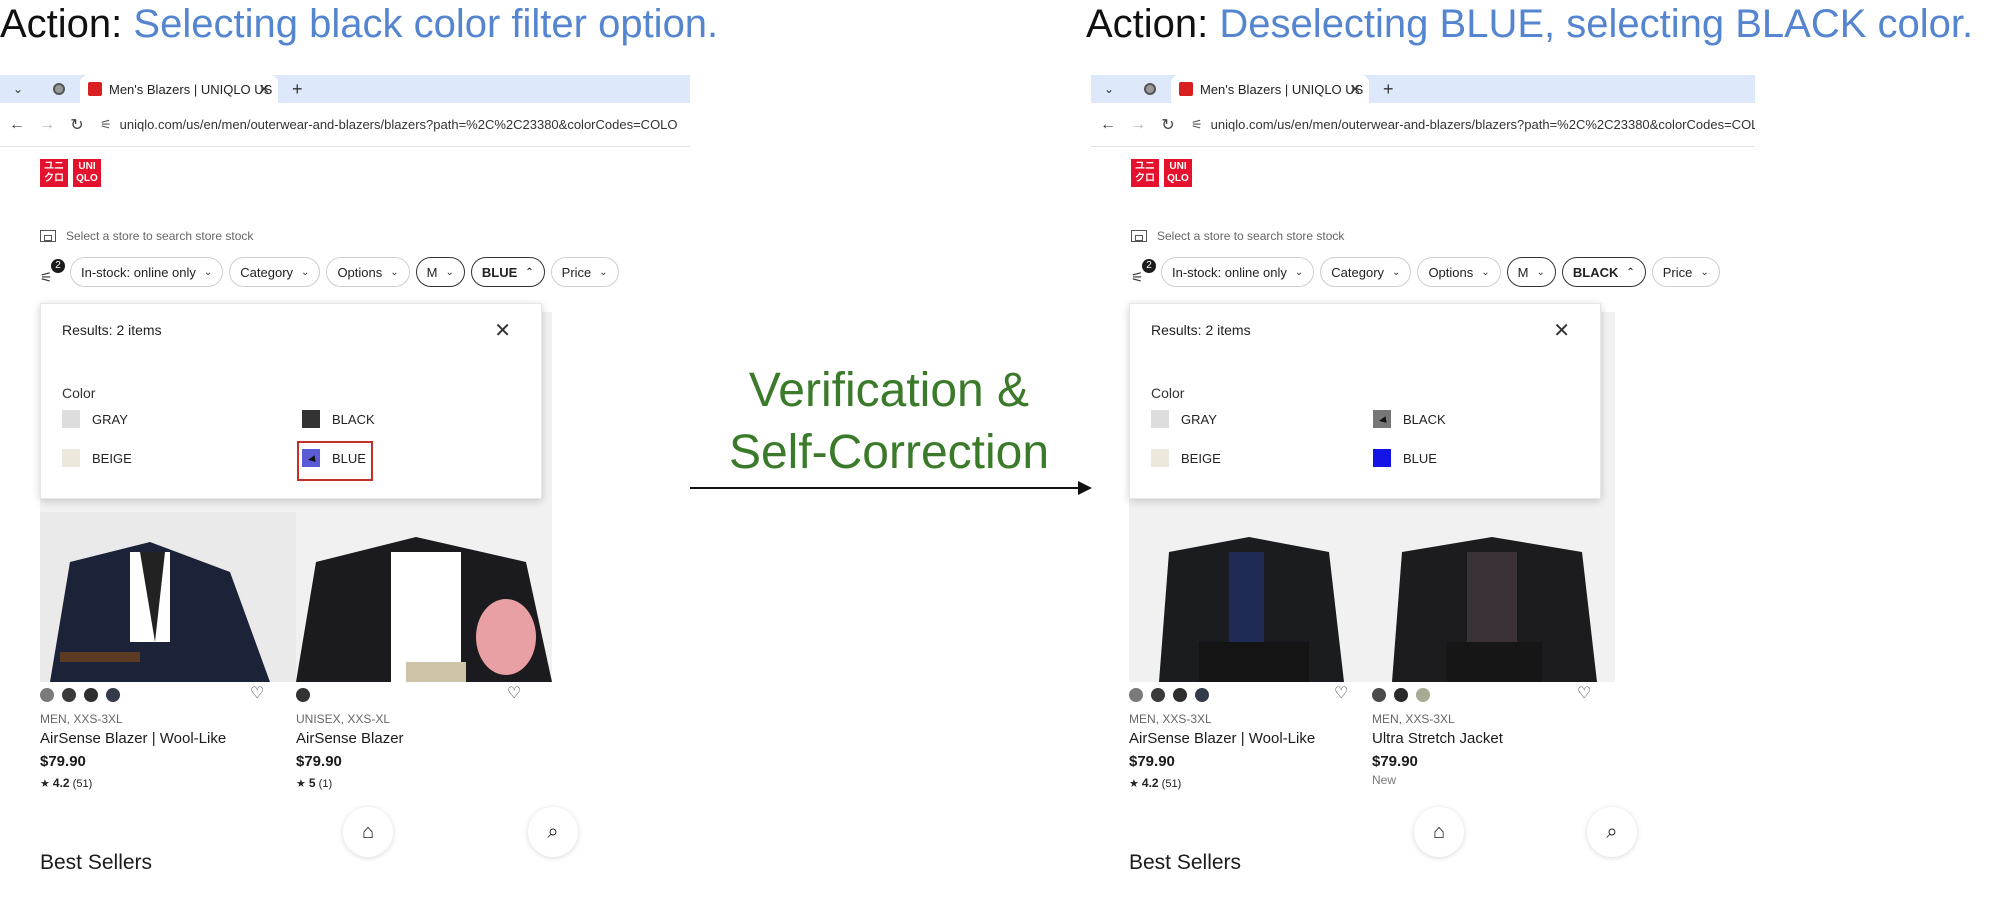 The image size is (2000, 908). What do you see at coordinates (889, 452) in the screenshot?
I see `middle-line-2: Self-Correction` at bounding box center [889, 452].